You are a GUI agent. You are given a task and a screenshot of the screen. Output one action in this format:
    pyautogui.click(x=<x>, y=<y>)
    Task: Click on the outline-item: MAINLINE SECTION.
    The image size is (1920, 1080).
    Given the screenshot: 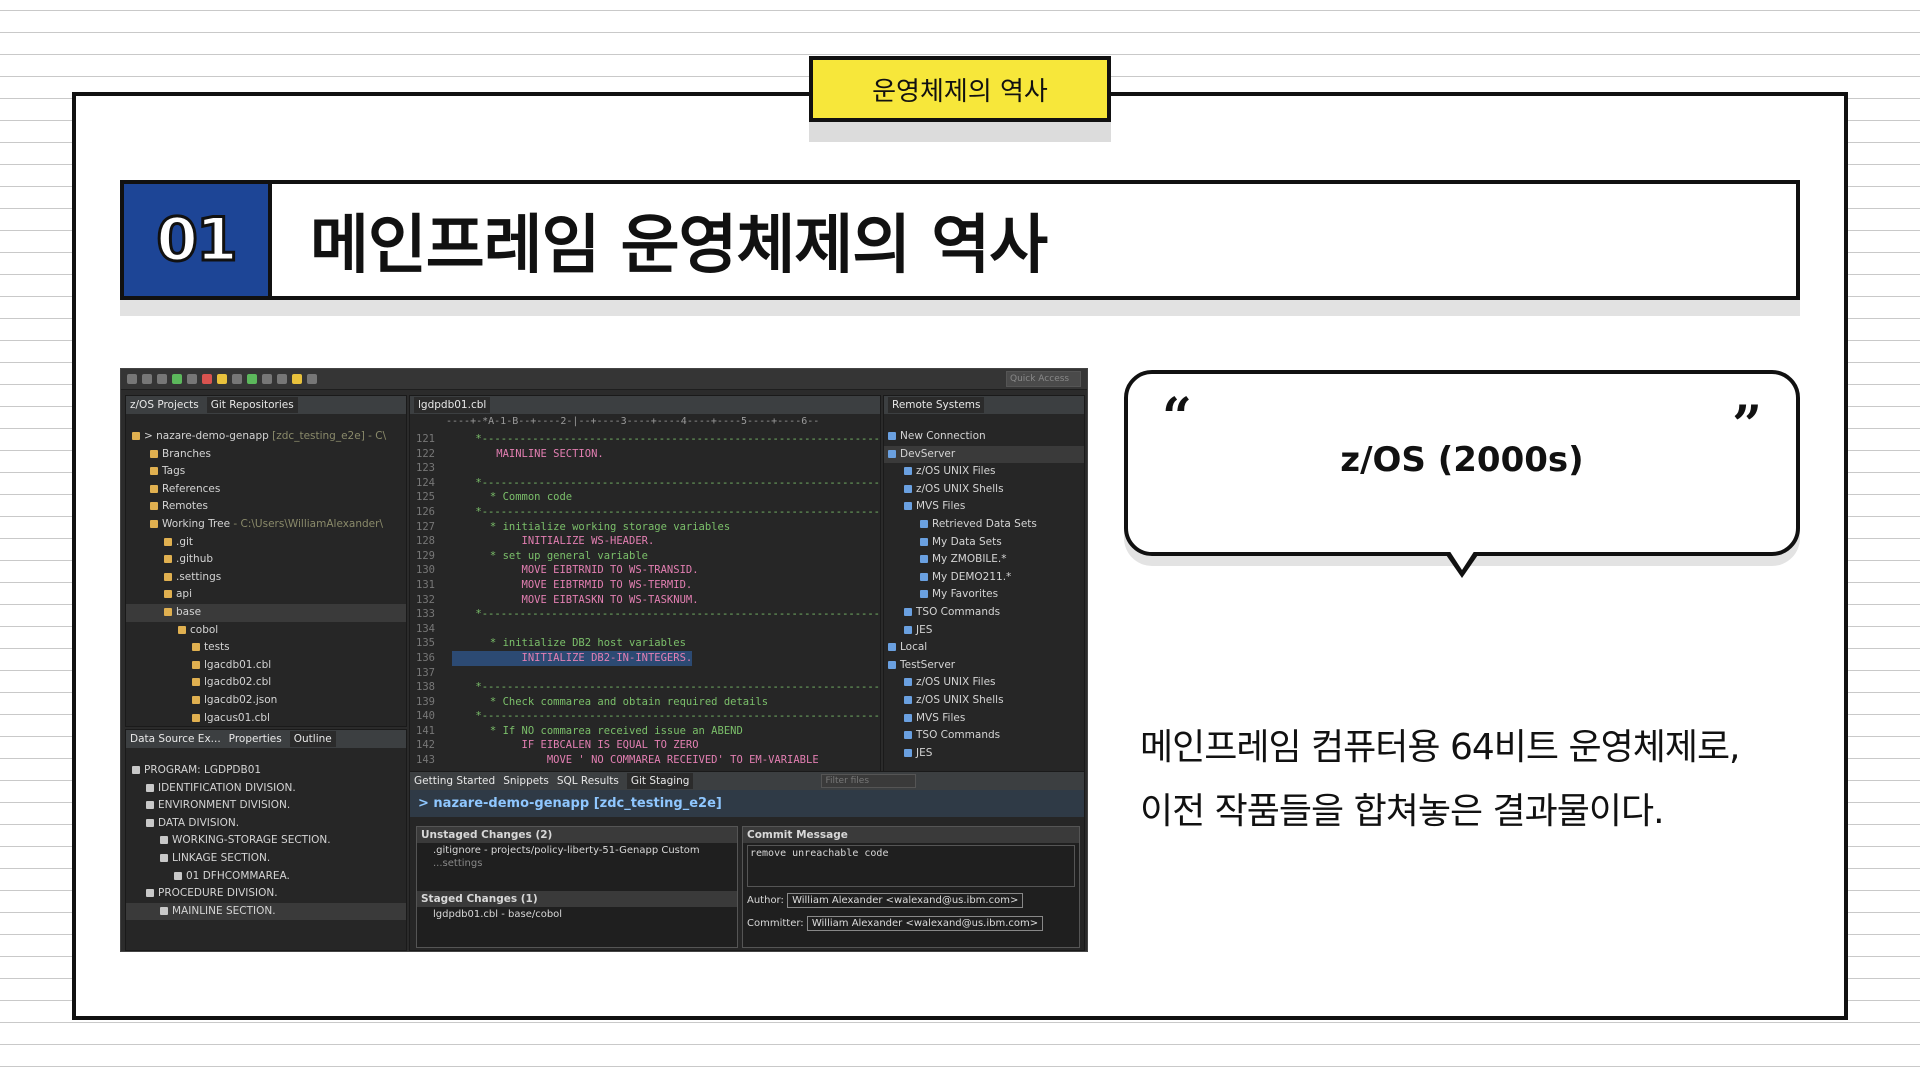 What is the action you would take?
    pyautogui.click(x=266, y=911)
    